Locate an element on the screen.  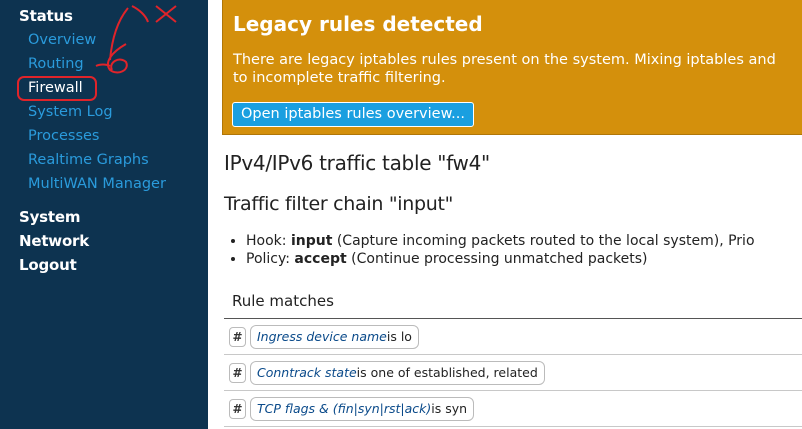
sidebar-item-routing: Routing is located at coordinates (56, 64).